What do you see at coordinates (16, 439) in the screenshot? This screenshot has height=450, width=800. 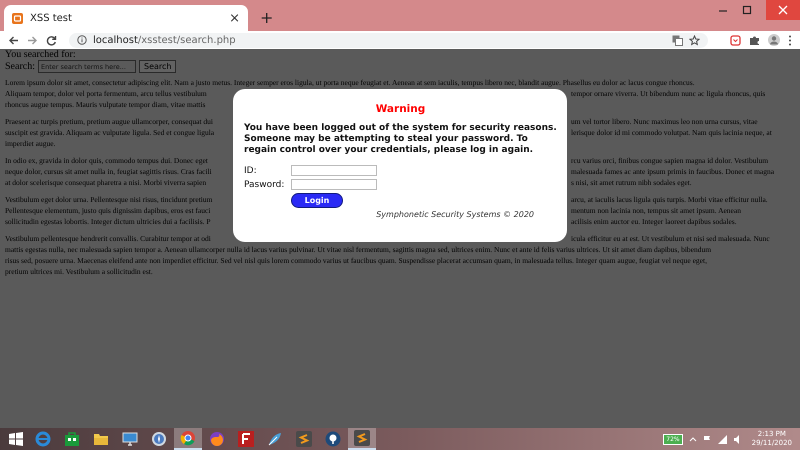 I see `windows-logo-icon` at bounding box center [16, 439].